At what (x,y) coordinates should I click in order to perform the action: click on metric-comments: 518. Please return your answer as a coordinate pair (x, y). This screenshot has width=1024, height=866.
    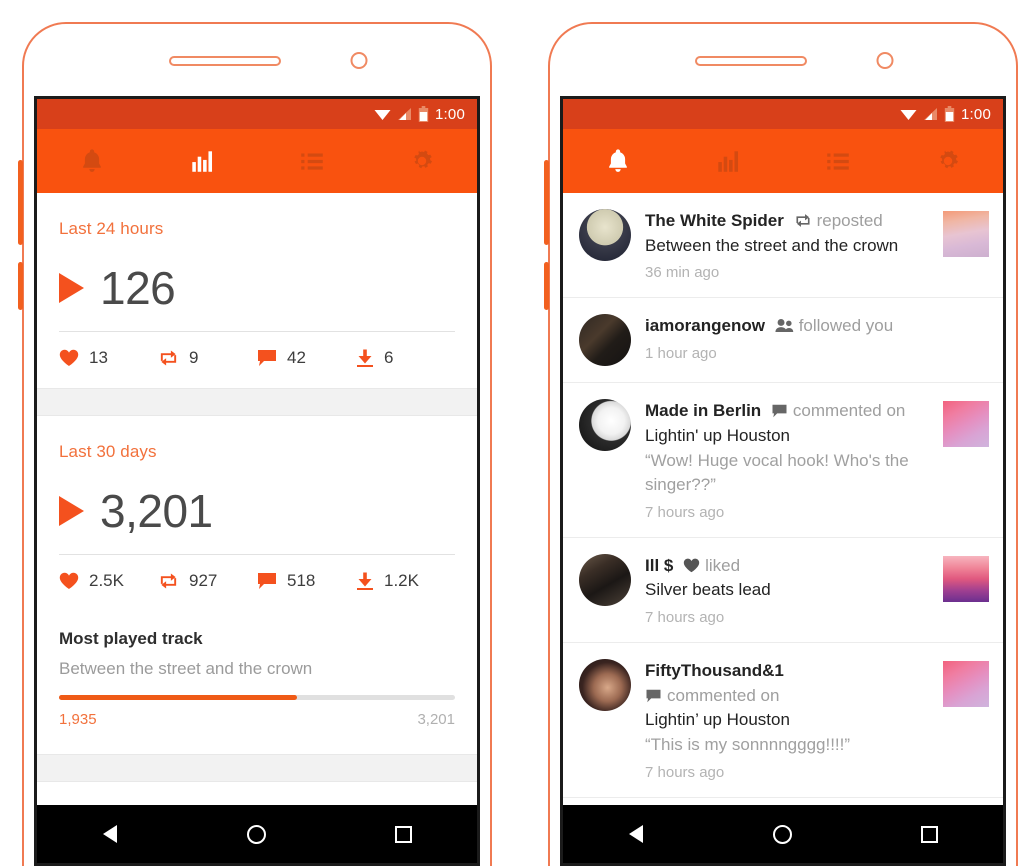
    Looking at the image, I should click on (306, 581).